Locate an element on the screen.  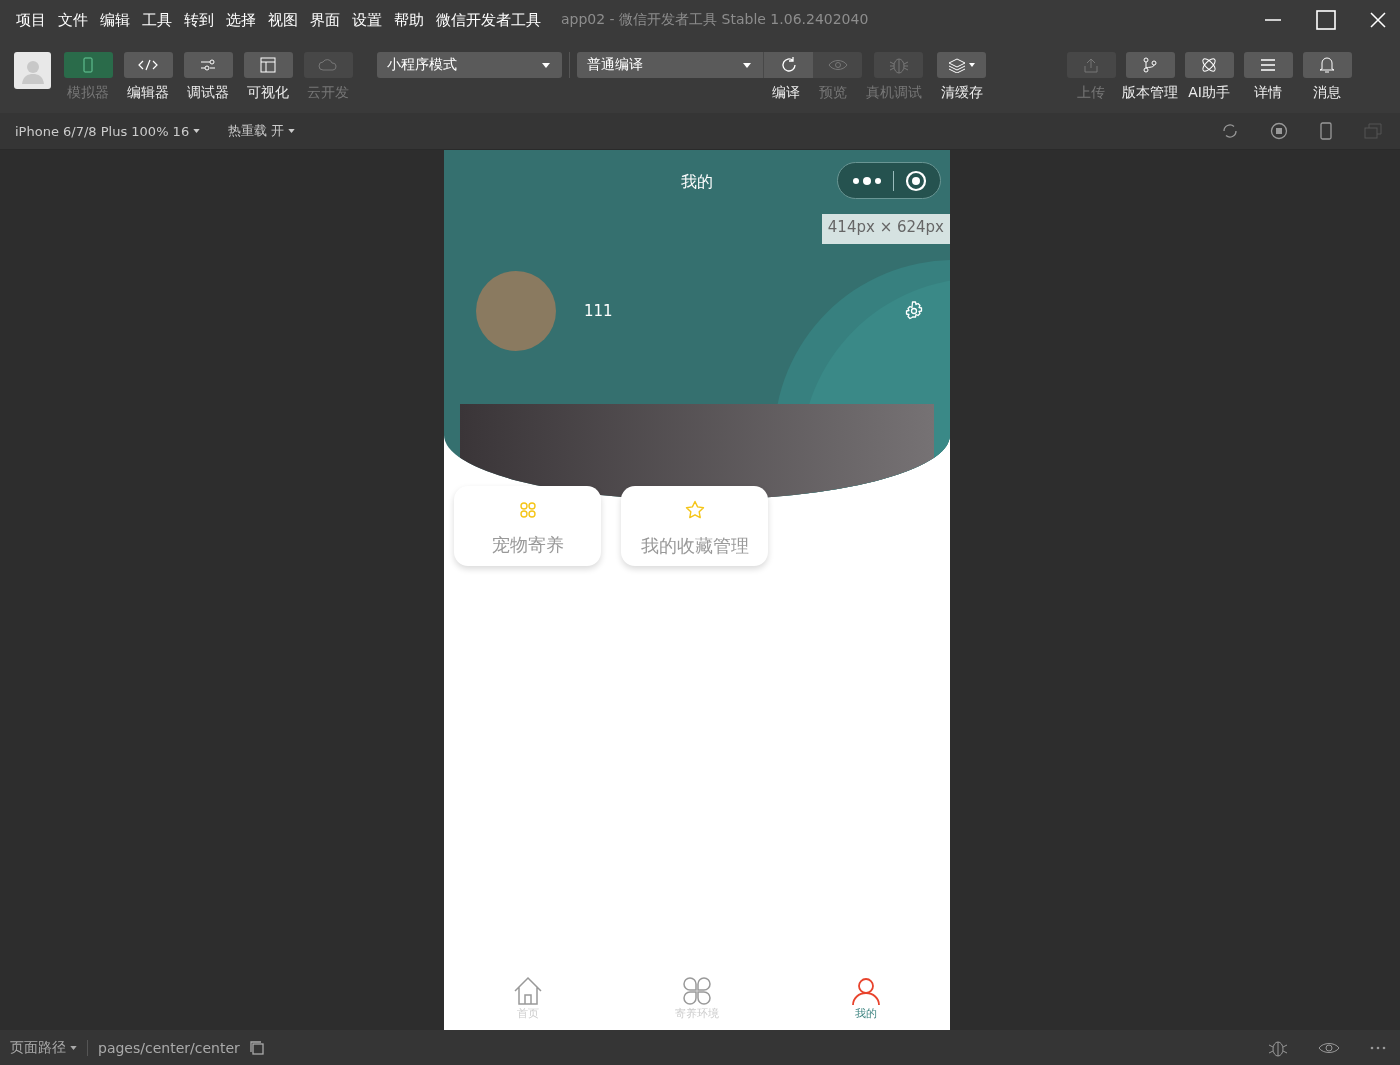
maximize-icon is located at coordinates (1326, 20).